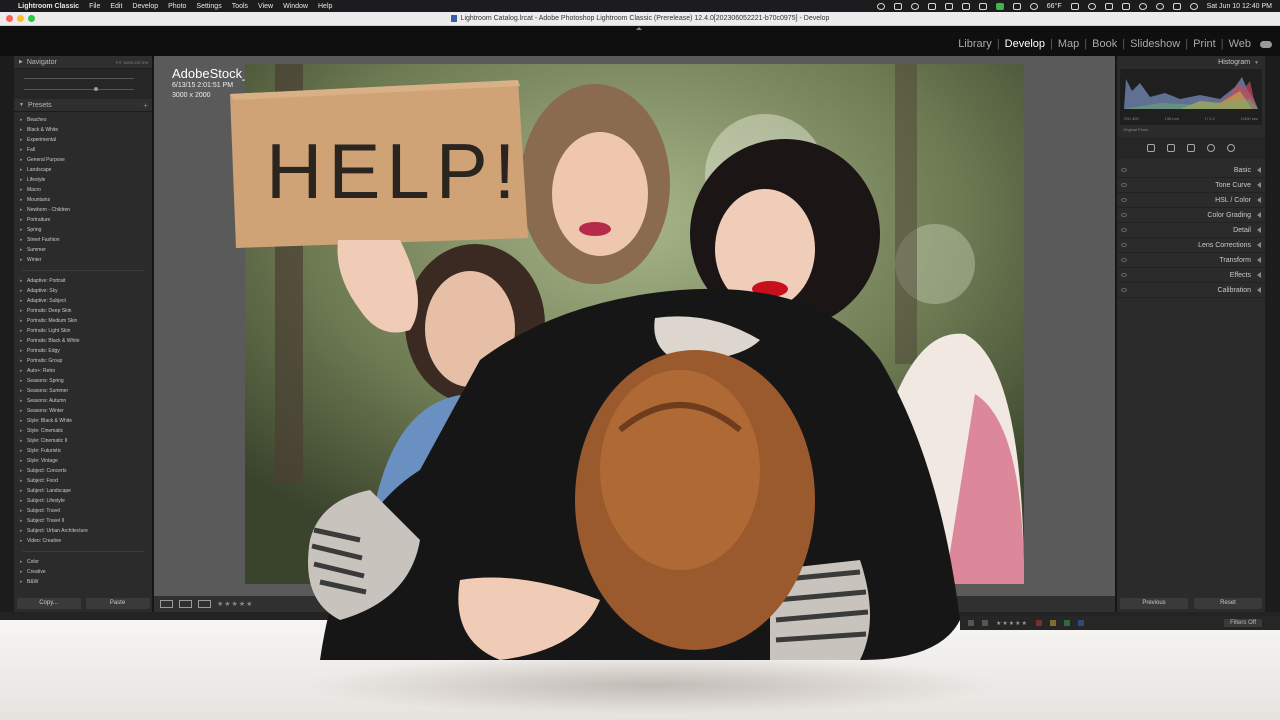  I want to click on develop-section-header: Basic, so click(1191, 170).